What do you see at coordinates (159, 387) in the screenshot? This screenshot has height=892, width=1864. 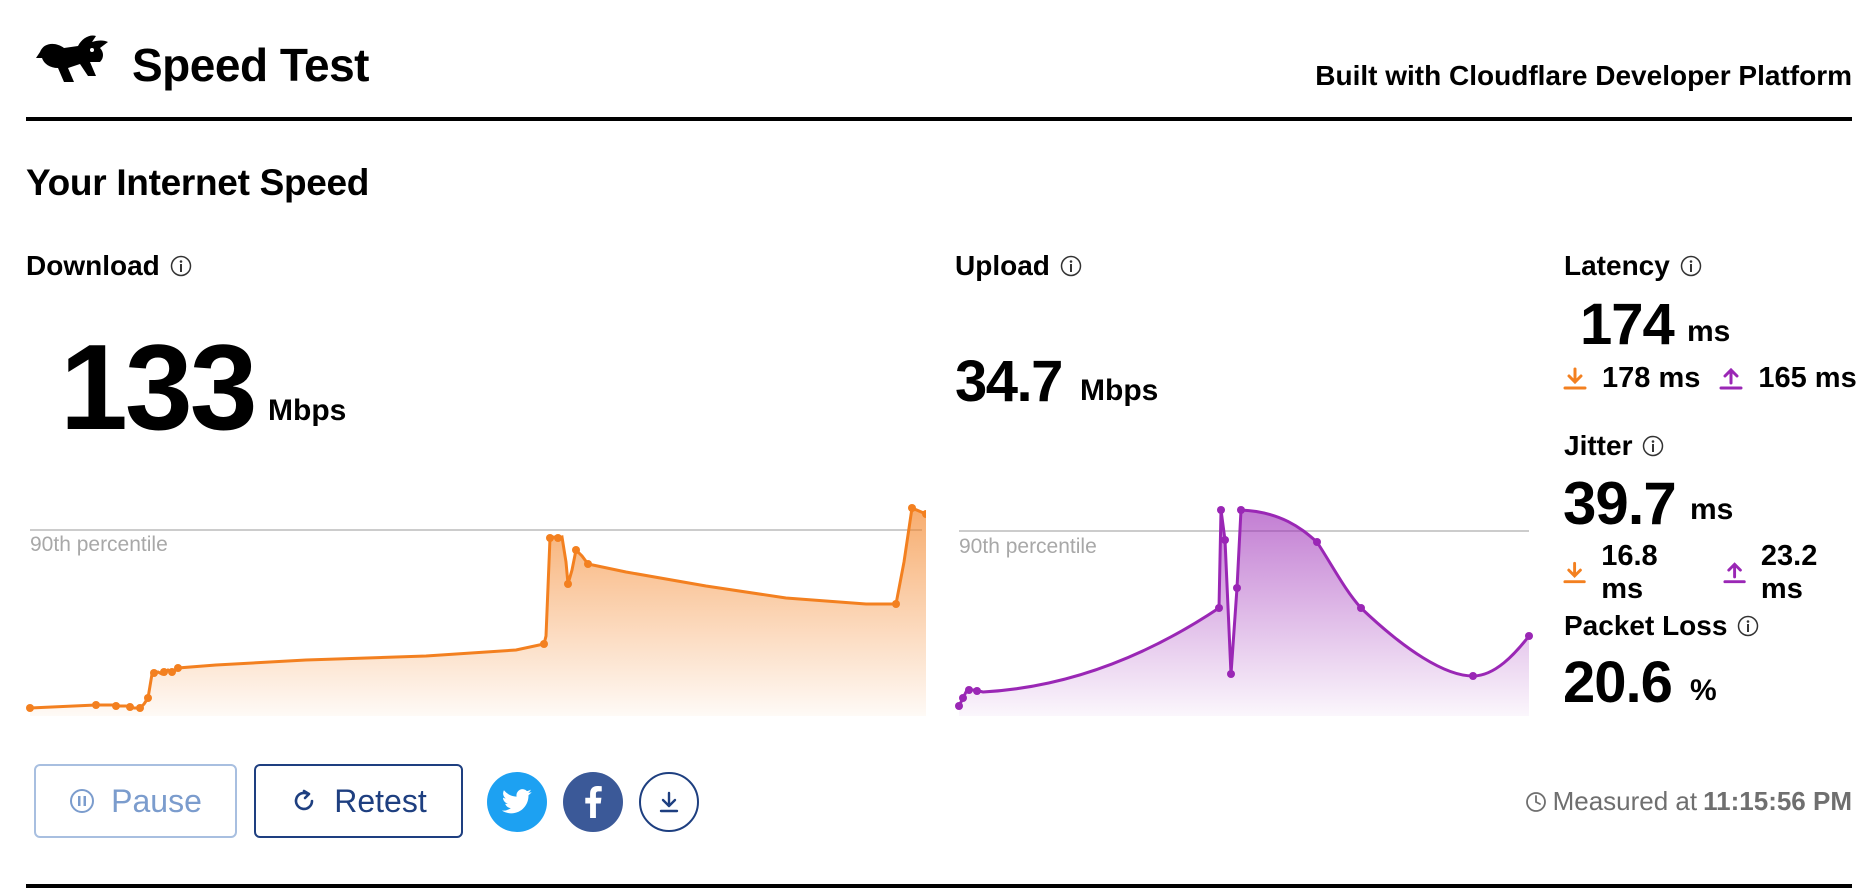 I see `download-value: 133` at bounding box center [159, 387].